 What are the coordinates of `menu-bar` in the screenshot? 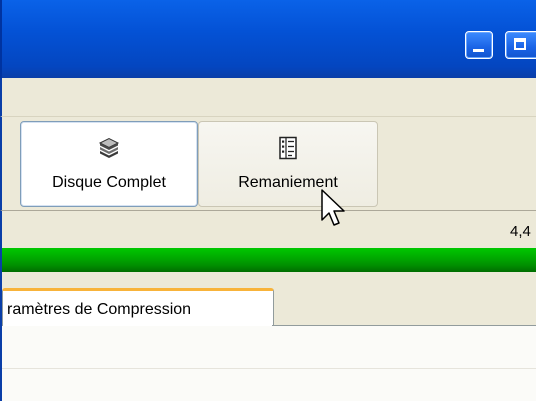 It's located at (268, 97).